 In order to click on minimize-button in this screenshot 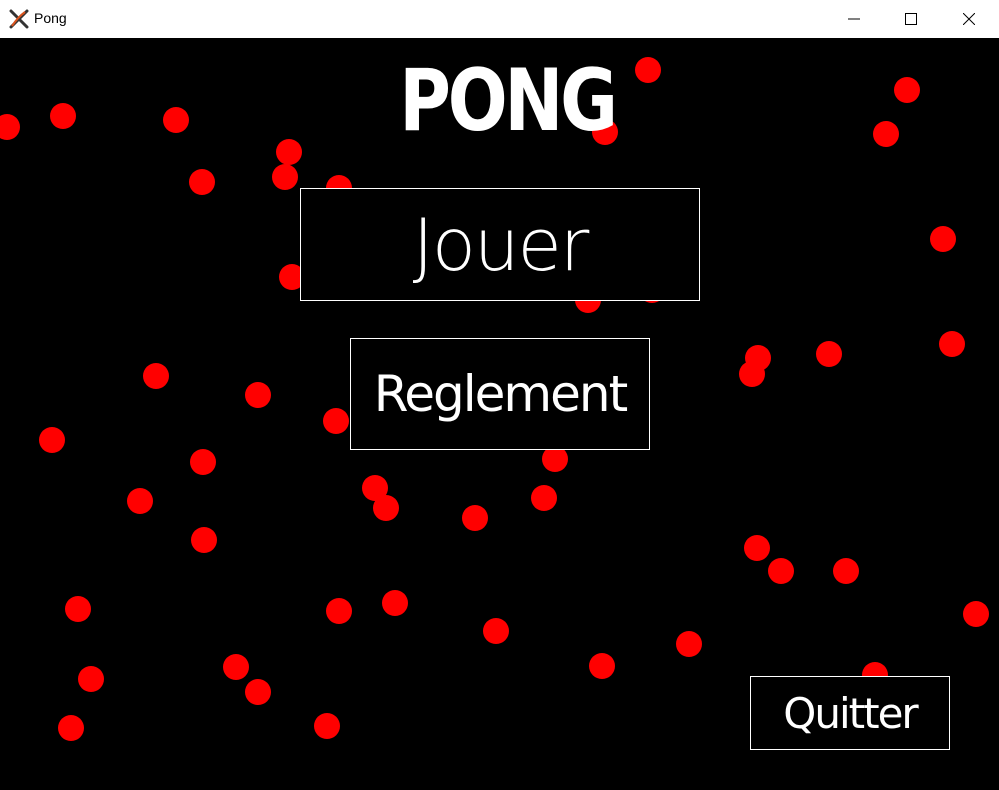, I will do `click(854, 19)`.